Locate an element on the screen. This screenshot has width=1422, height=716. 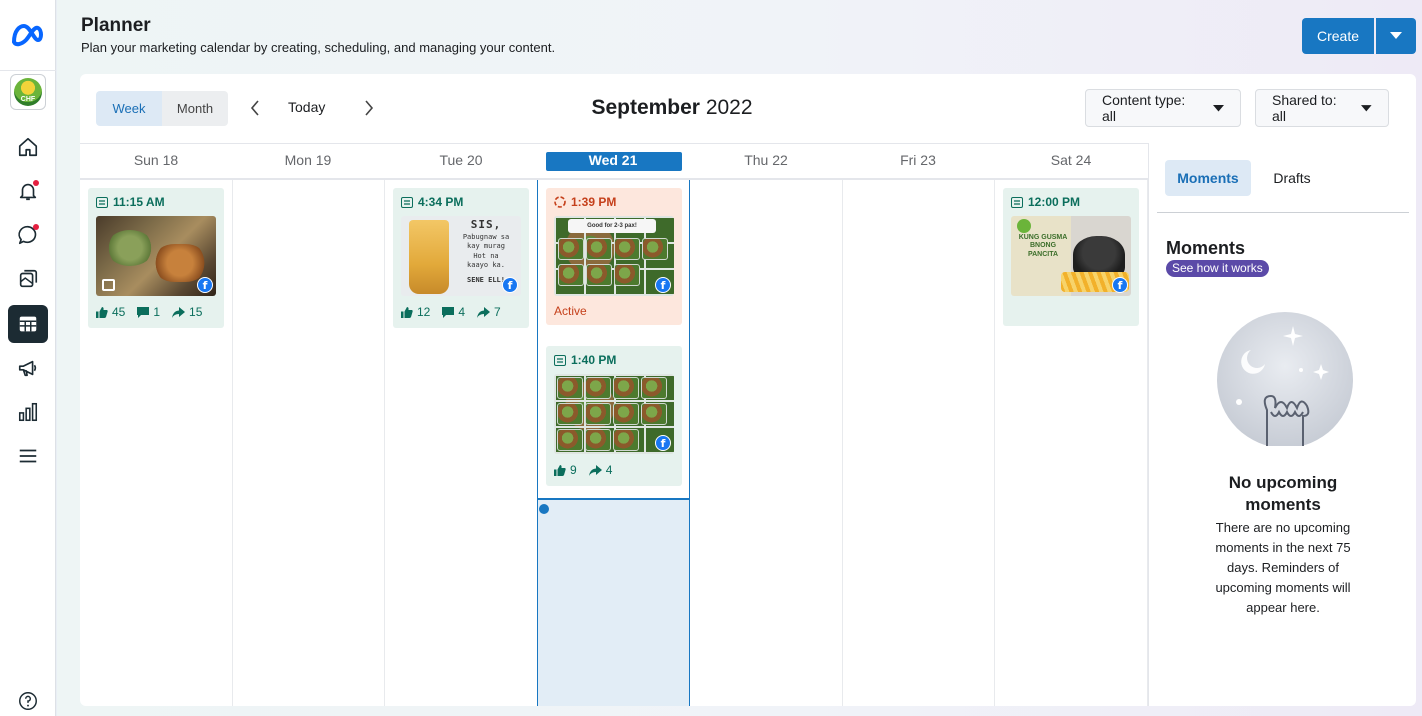
thumbnail-text-line: Hot na is located at coordinates (486, 255).